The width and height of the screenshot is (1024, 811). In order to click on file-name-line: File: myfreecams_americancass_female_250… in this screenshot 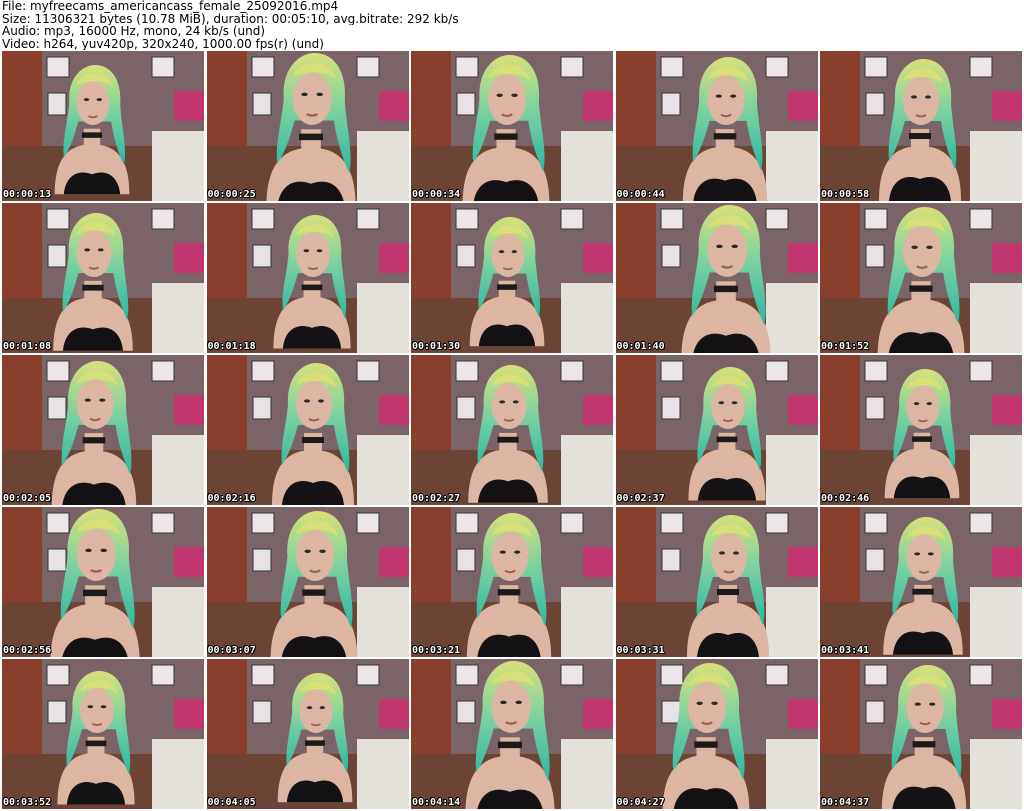, I will do `click(170, 6)`.